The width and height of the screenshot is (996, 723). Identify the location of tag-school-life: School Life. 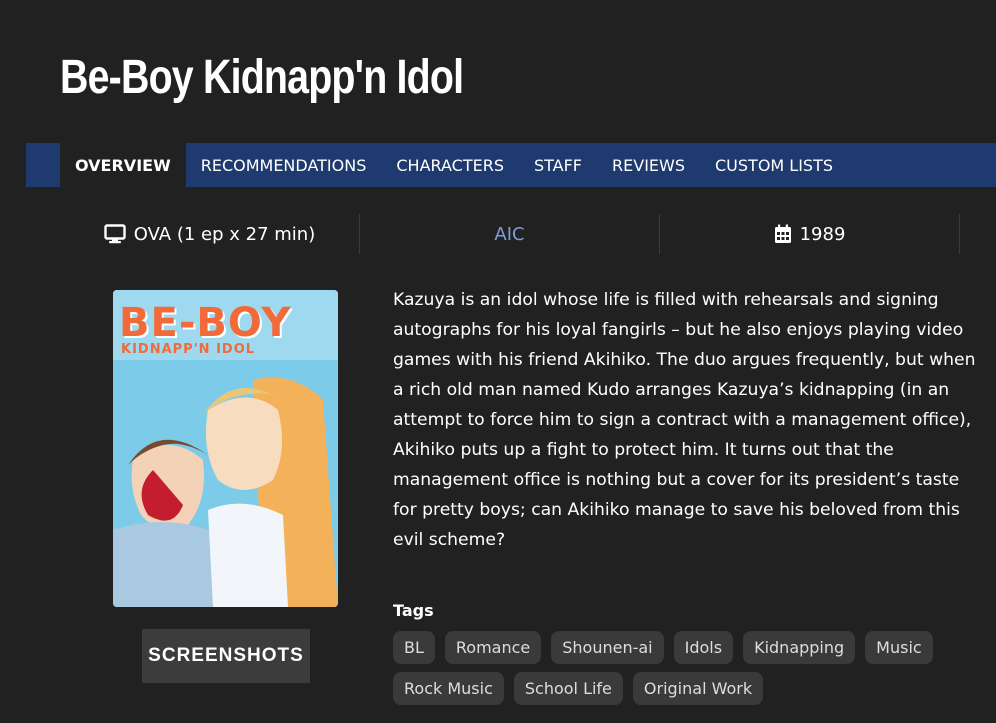
(568, 688).